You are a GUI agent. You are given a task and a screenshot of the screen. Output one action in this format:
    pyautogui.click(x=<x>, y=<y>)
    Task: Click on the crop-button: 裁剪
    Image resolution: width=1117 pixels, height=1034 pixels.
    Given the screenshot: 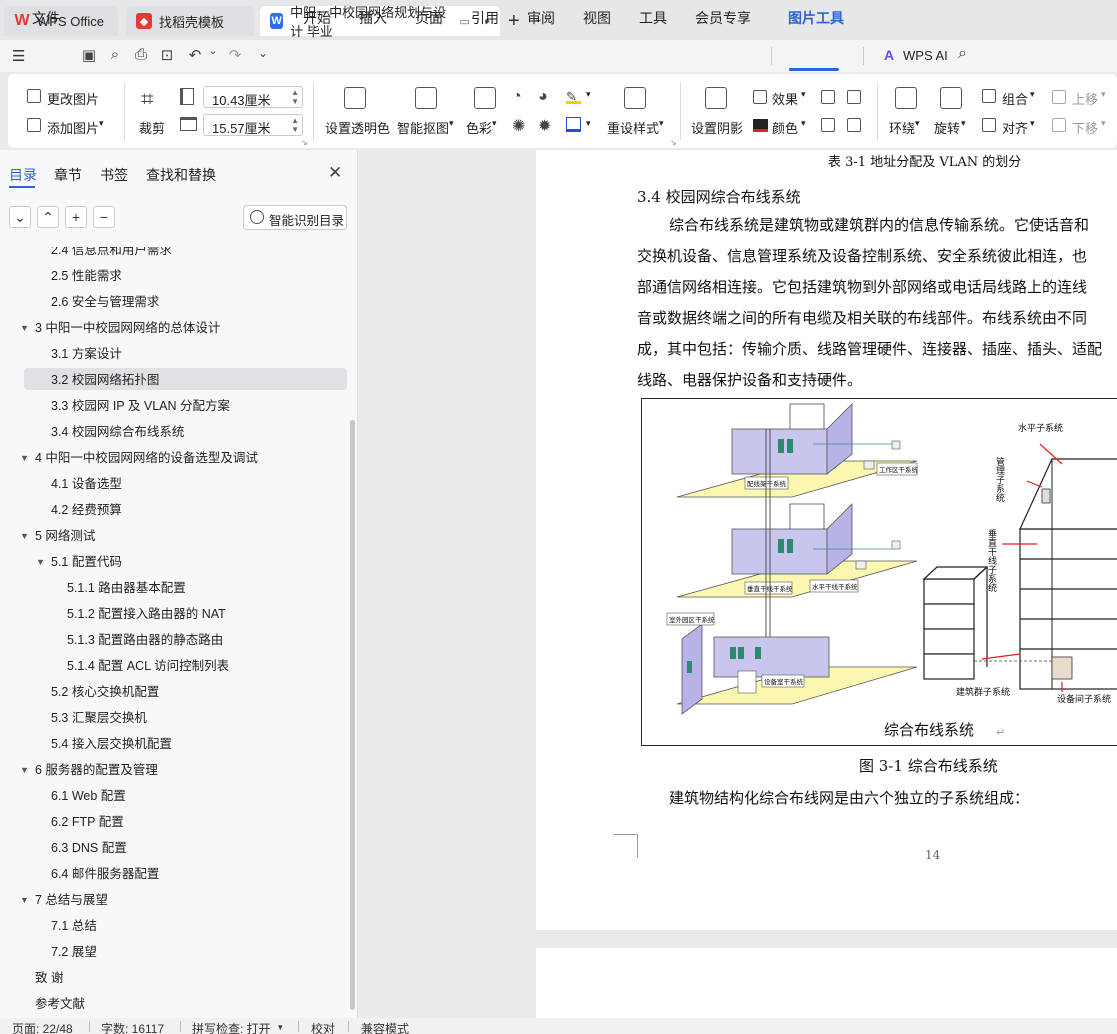 What is the action you would take?
    pyautogui.click(x=152, y=127)
    